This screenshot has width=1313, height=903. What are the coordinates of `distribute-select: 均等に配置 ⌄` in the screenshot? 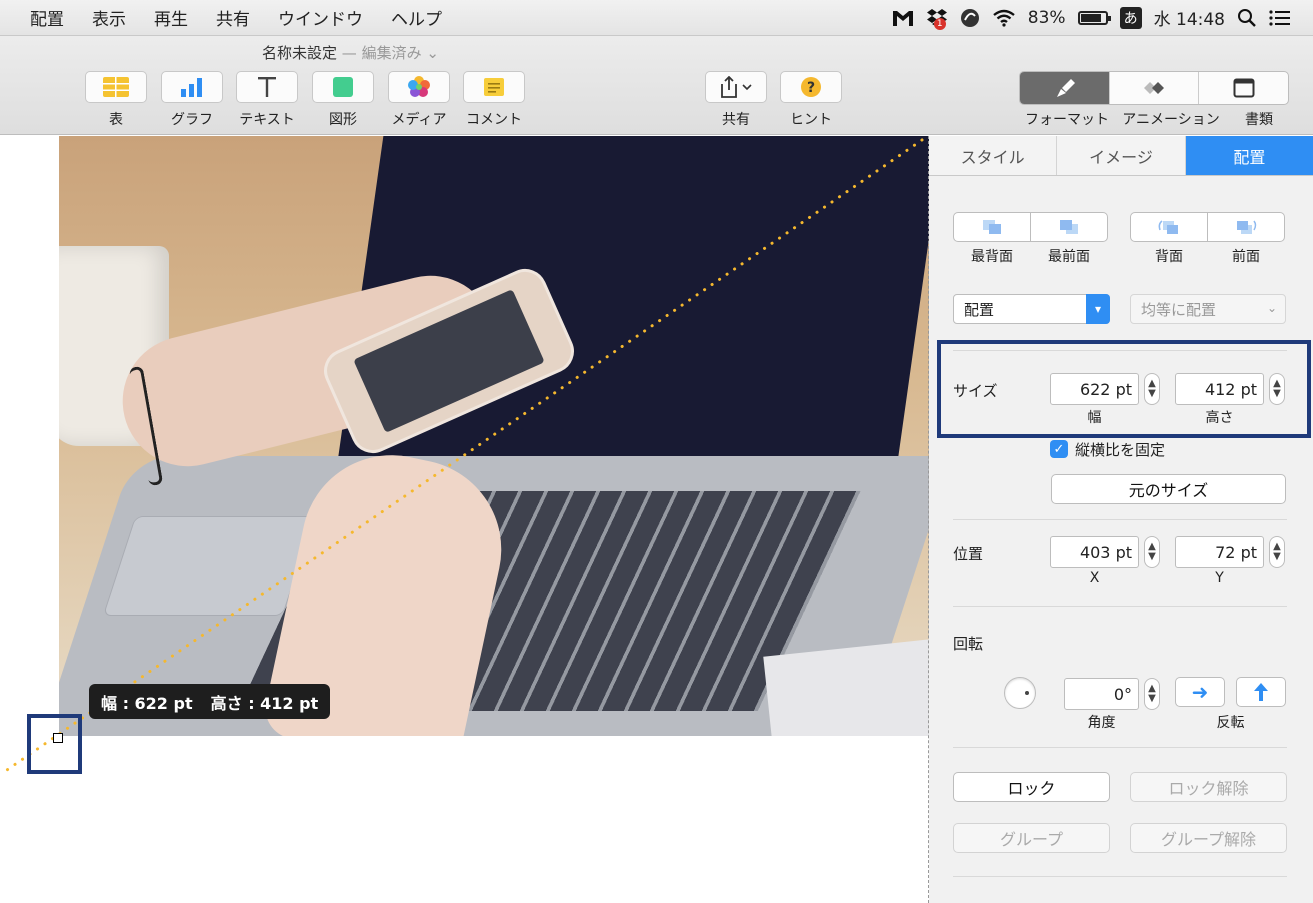 It's located at (1208, 309).